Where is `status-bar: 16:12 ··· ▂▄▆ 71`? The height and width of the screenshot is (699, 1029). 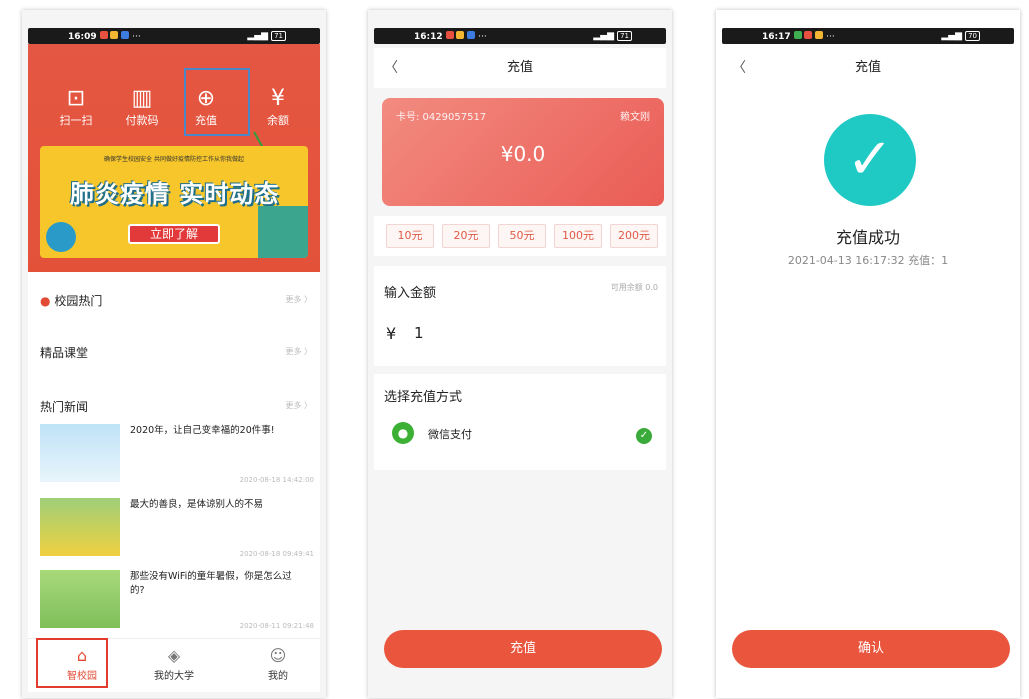 status-bar: 16:12 ··· ▂▄▆ 71 is located at coordinates (520, 36).